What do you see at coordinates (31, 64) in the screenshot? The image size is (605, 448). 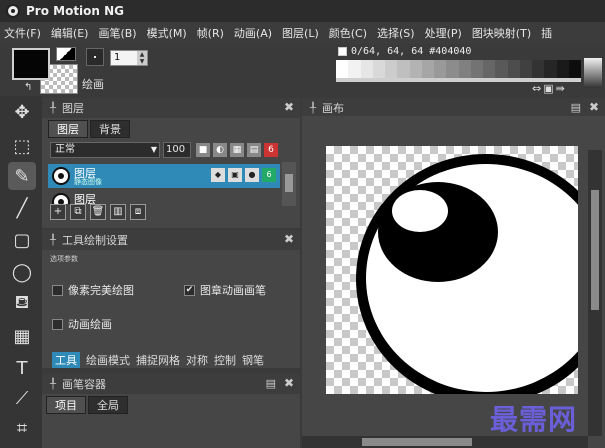 I see `foreground-color-swatch` at bounding box center [31, 64].